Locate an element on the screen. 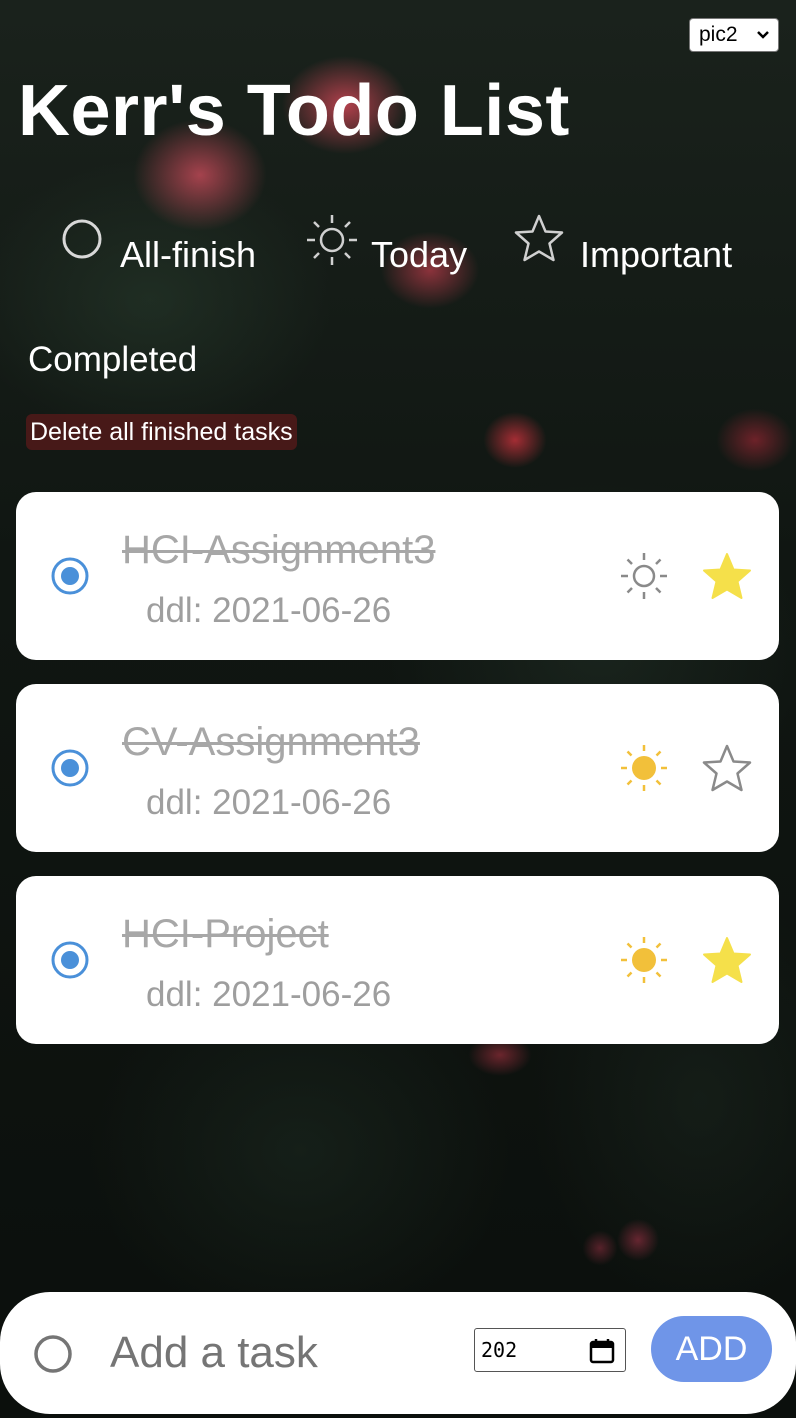 This screenshot has height=1418, width=796. background-select: pic2 is located at coordinates (734, 35).